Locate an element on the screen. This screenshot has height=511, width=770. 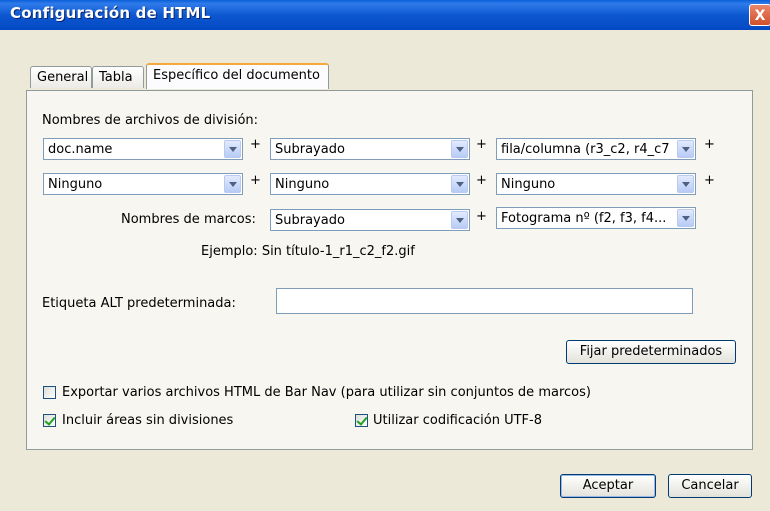
alt-tag-input is located at coordinates (484, 301).